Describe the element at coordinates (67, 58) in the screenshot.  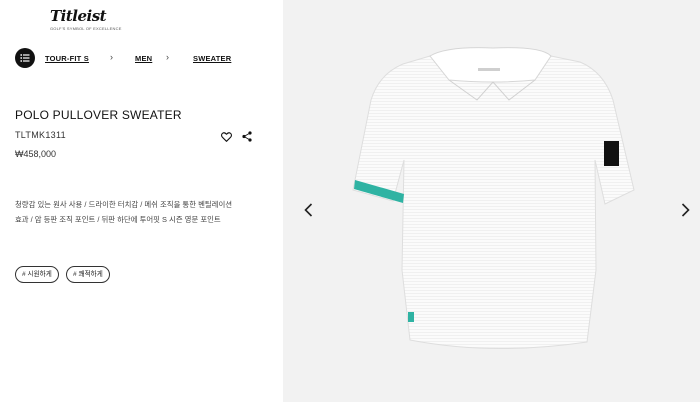
I see `breadcrumb-item-tour-fit-s: TOUR-FIT S` at that location.